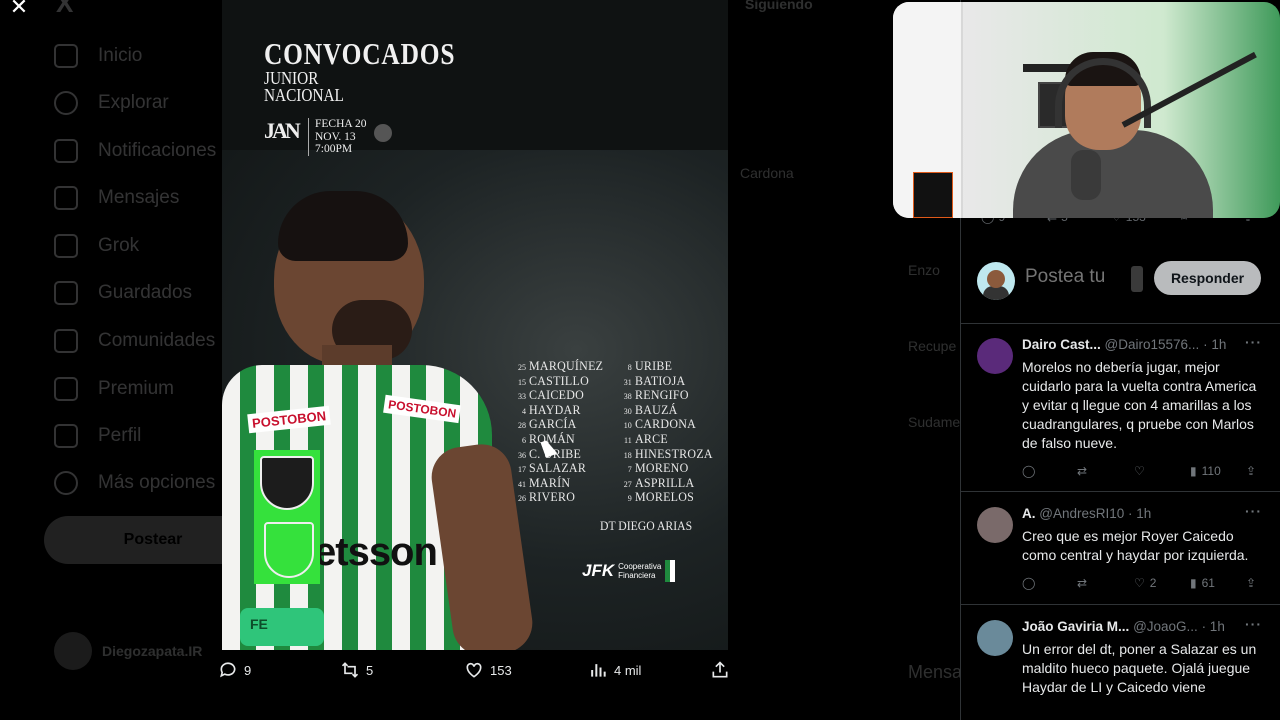 This screenshot has height=720, width=1280. I want to click on squad-player: 31 BATIOJA, so click(669, 380).